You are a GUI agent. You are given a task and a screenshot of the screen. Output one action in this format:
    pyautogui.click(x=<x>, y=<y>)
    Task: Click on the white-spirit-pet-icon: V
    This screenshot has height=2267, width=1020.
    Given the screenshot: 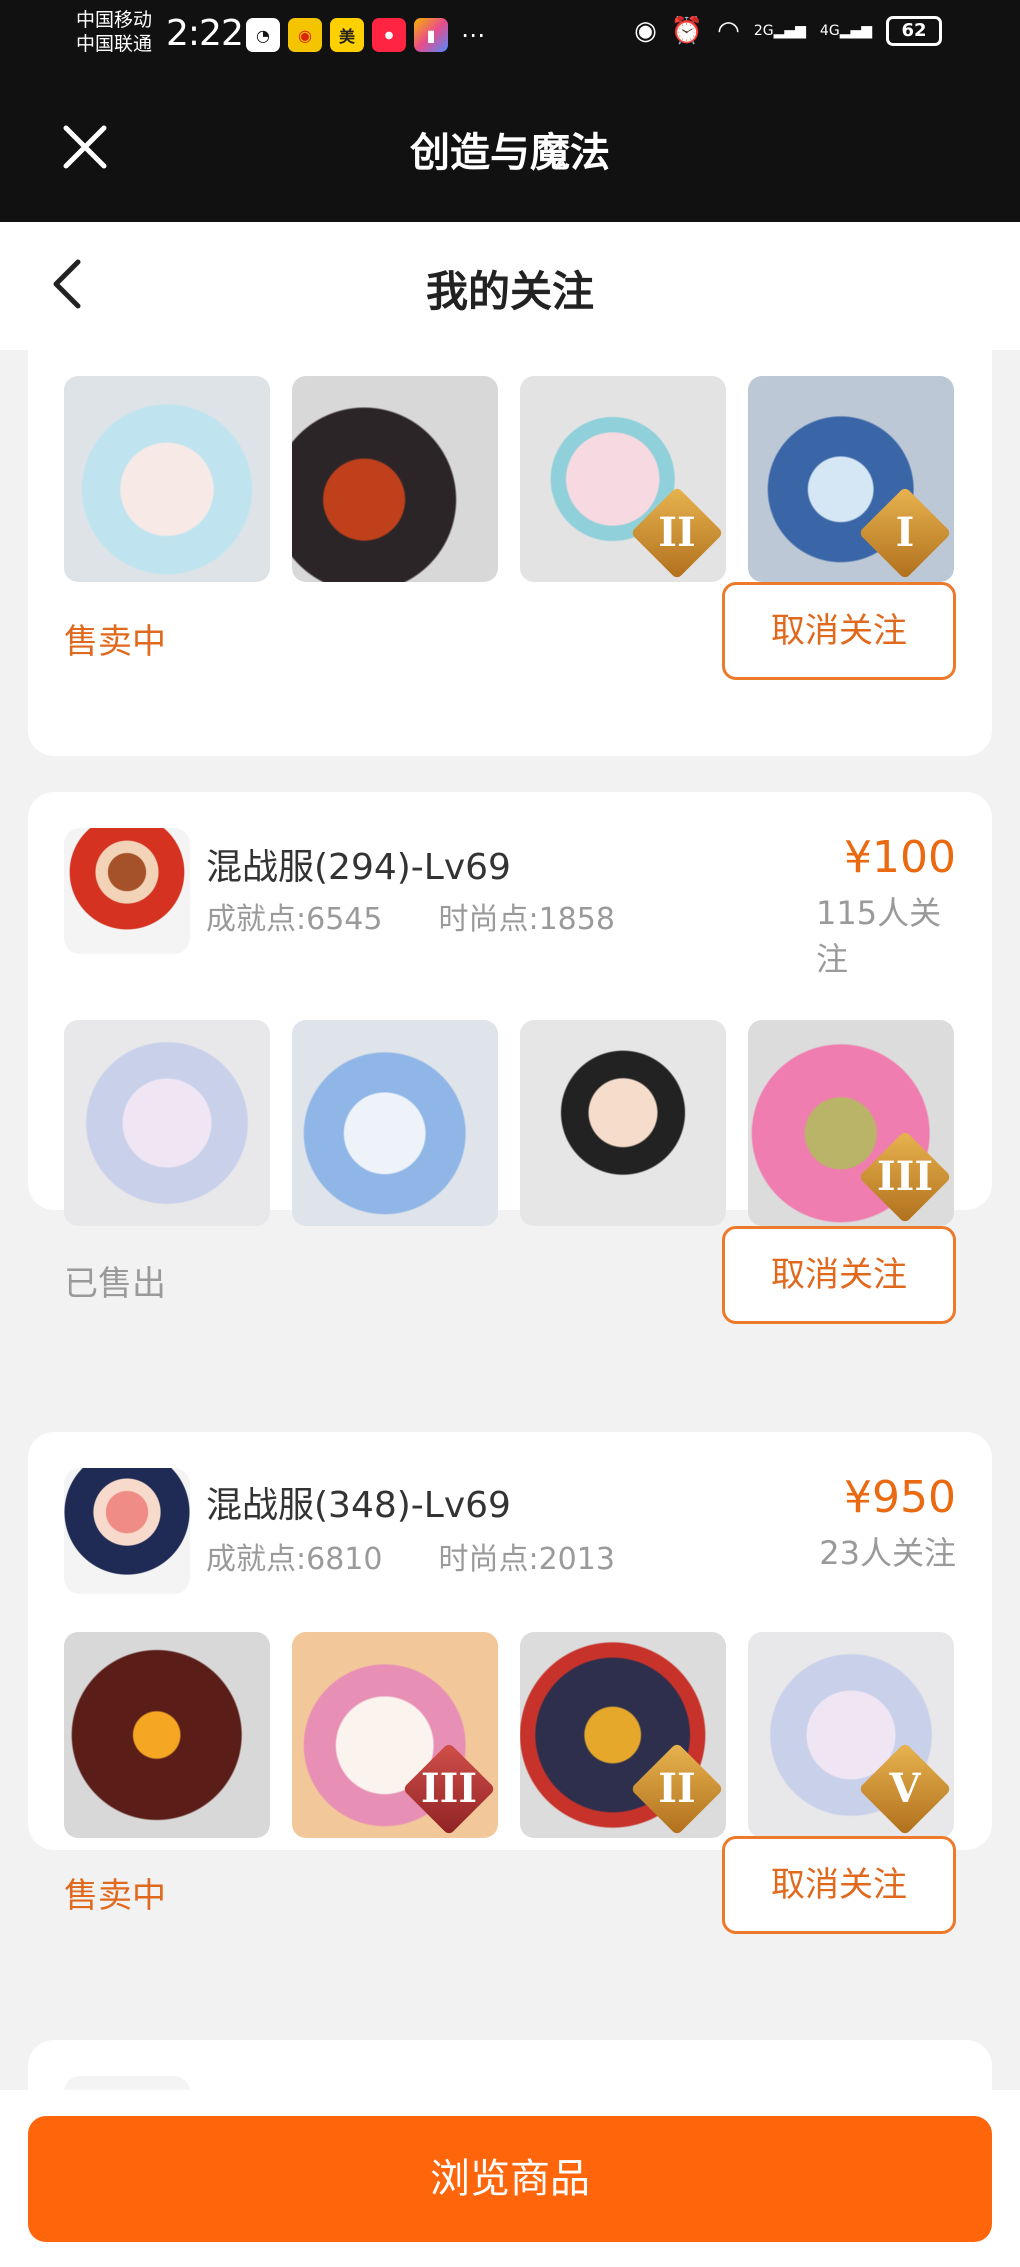 What is the action you would take?
    pyautogui.click(x=851, y=1735)
    